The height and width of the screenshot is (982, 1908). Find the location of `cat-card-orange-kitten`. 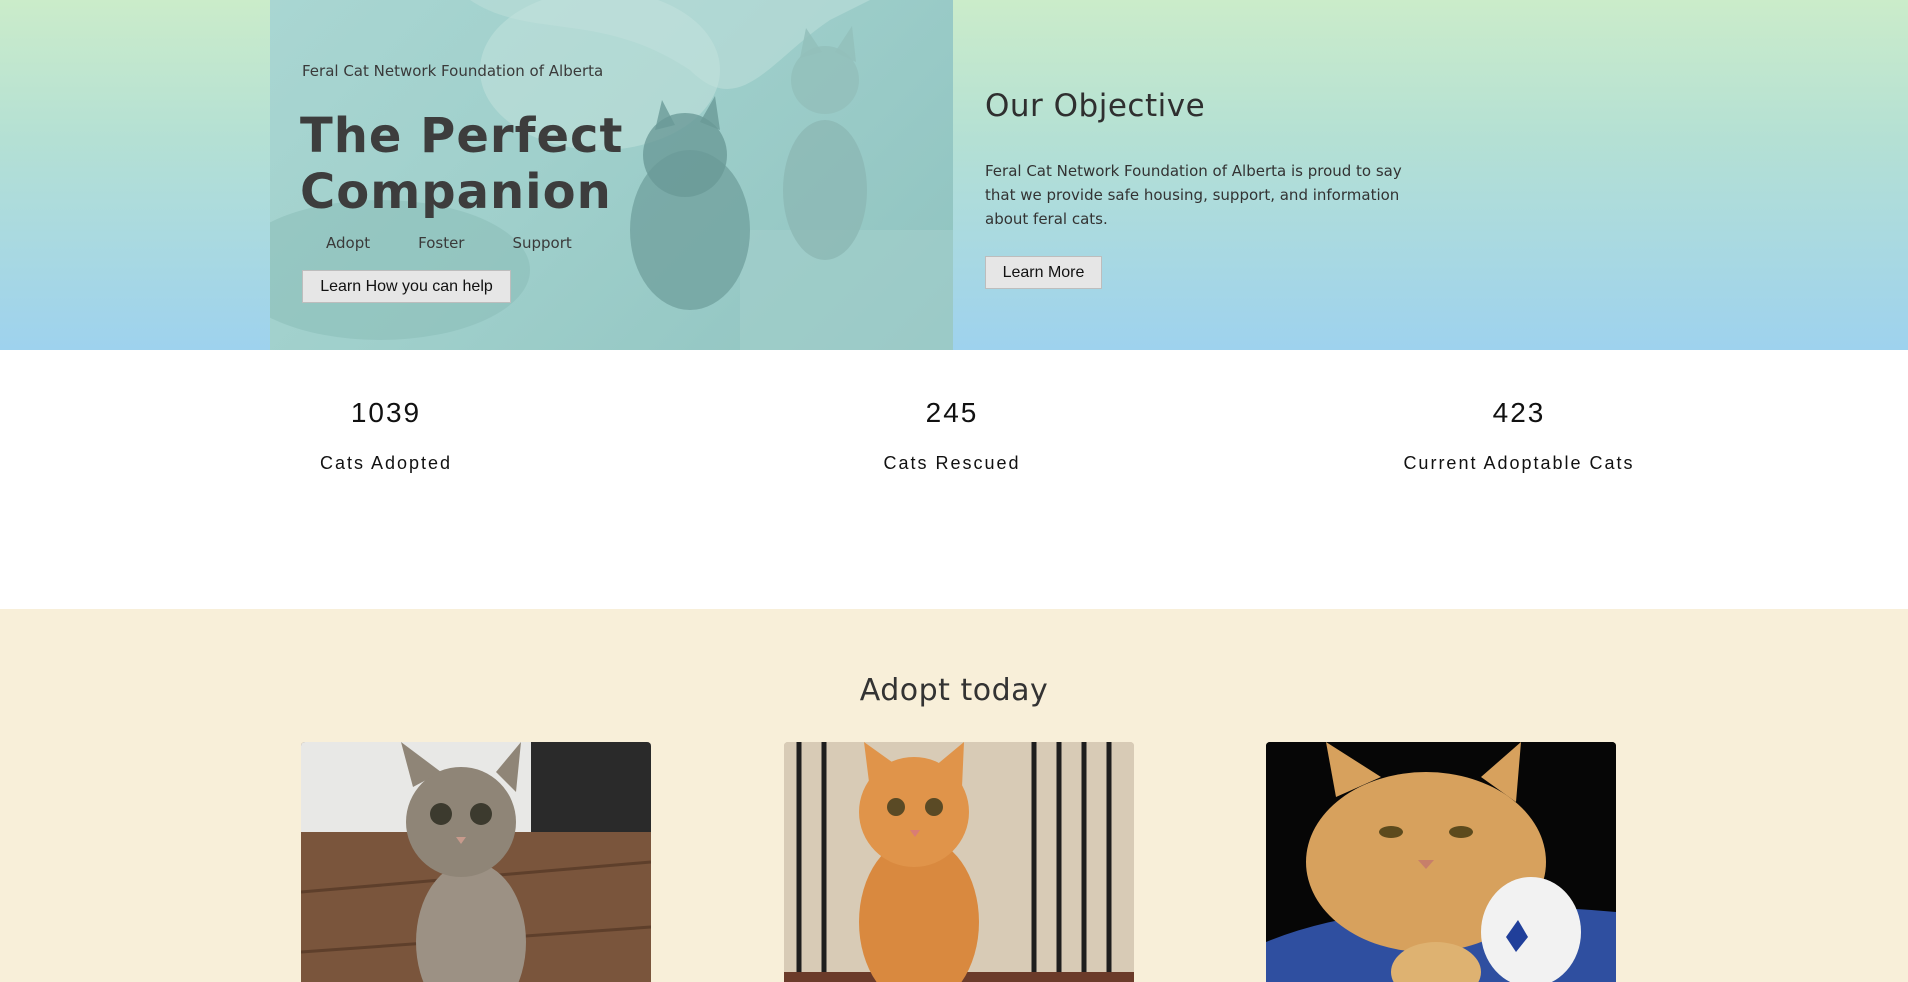

cat-card-orange-kitten is located at coordinates (959, 862).